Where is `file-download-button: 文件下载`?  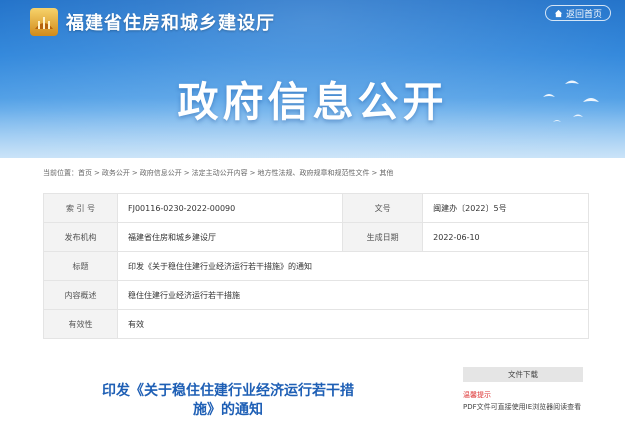 file-download-button: 文件下载 is located at coordinates (523, 374).